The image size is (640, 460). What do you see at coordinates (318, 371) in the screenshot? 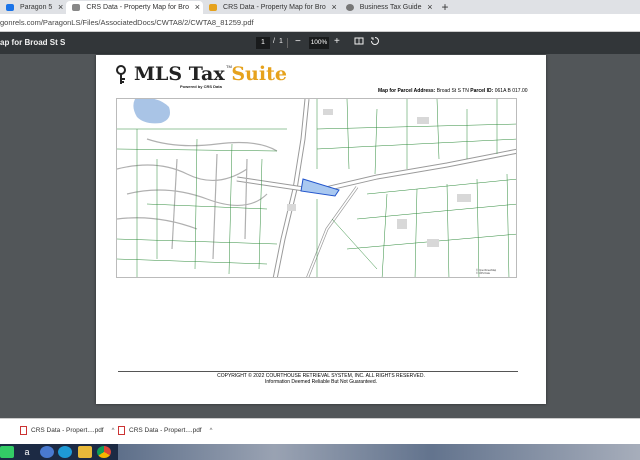
I see `footer-rule` at bounding box center [318, 371].